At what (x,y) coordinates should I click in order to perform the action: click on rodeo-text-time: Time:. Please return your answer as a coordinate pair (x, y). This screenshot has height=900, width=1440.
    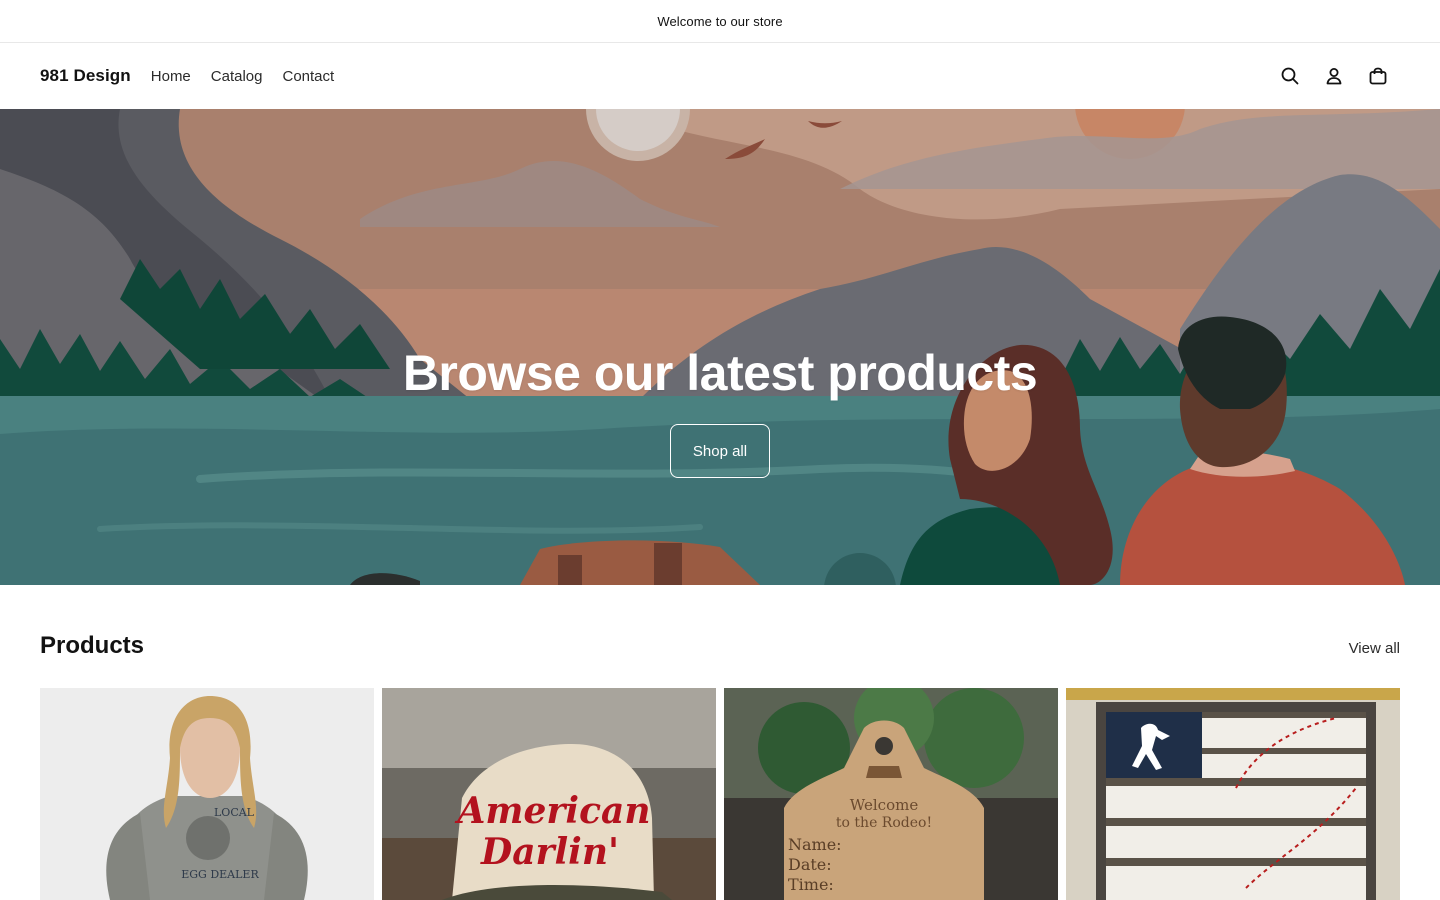
    Looking at the image, I should click on (811, 884).